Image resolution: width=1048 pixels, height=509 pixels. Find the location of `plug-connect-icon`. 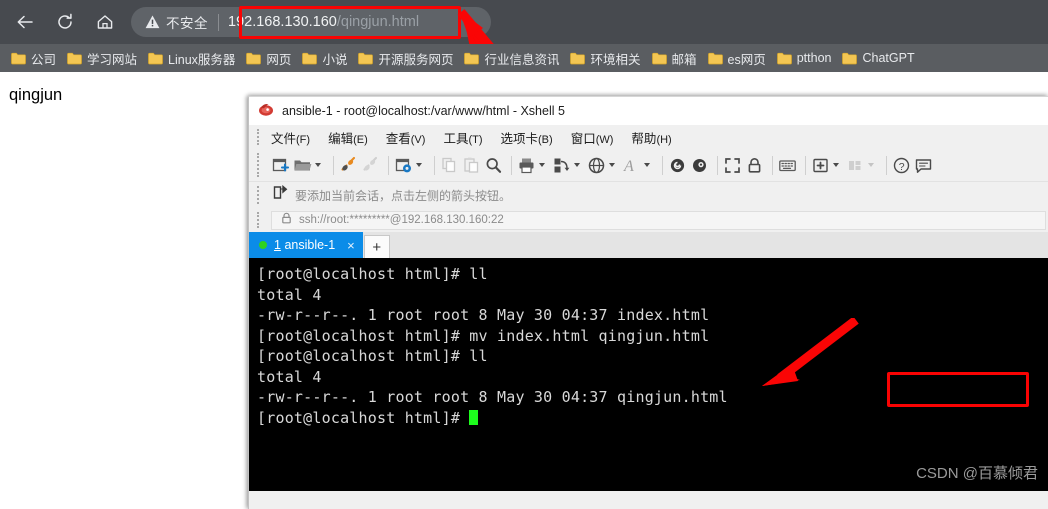

plug-connect-icon is located at coordinates (348, 165).